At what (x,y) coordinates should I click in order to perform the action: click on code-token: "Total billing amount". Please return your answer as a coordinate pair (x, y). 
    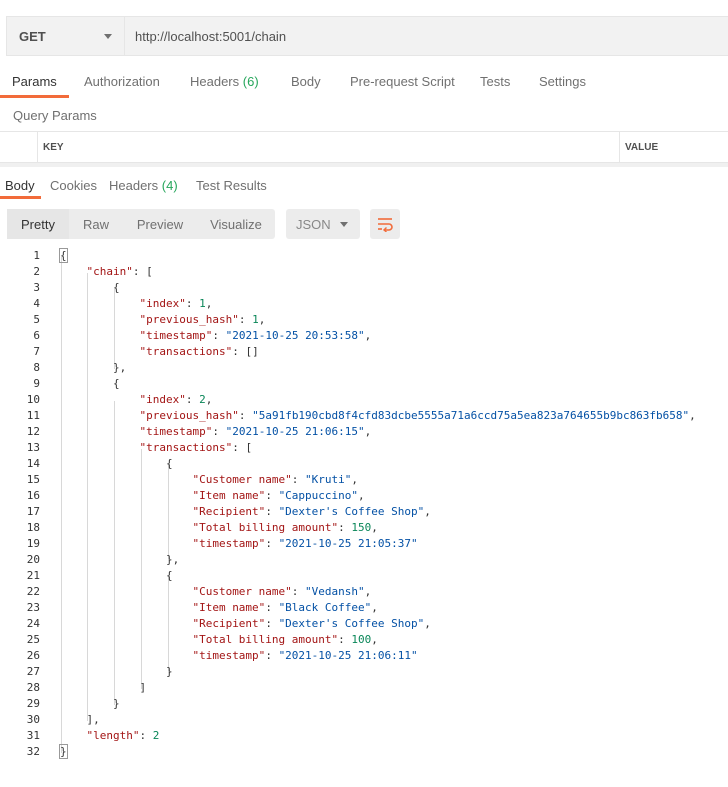
    Looking at the image, I should click on (265, 527).